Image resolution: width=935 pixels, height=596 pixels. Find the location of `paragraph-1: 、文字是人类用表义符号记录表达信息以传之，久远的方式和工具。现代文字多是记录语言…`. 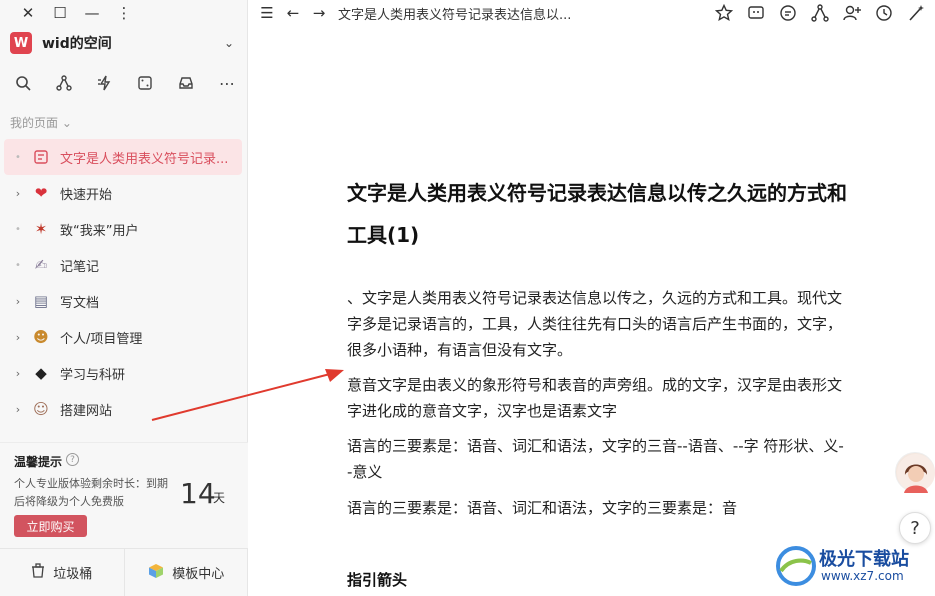

paragraph-1: 、文字是人类用表义符号记录表达信息以传之，久远的方式和工具。现代文字多是记录语言… is located at coordinates (597, 324).